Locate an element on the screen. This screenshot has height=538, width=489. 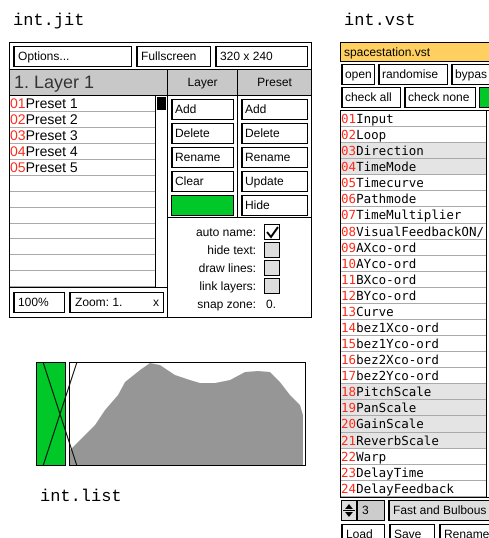
parameter-row: 22Warp is located at coordinates (413, 456).